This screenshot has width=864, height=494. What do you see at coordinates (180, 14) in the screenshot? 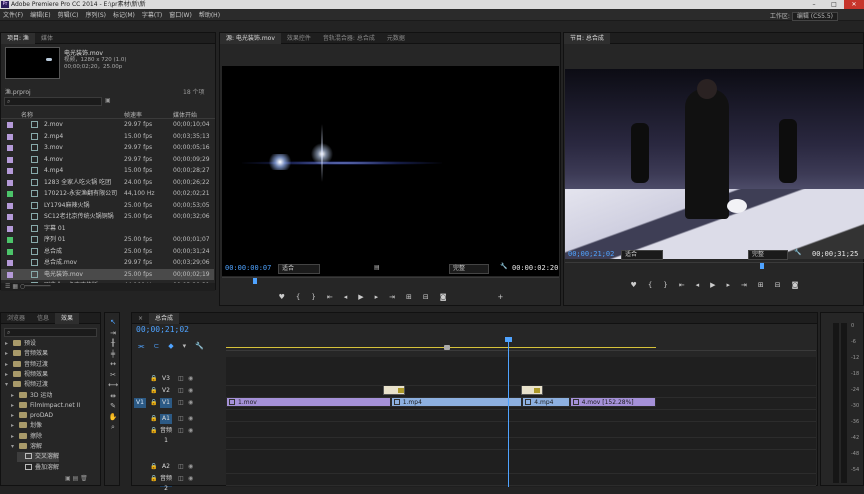
I see `menu-window: 窗口(W)` at bounding box center [180, 14].